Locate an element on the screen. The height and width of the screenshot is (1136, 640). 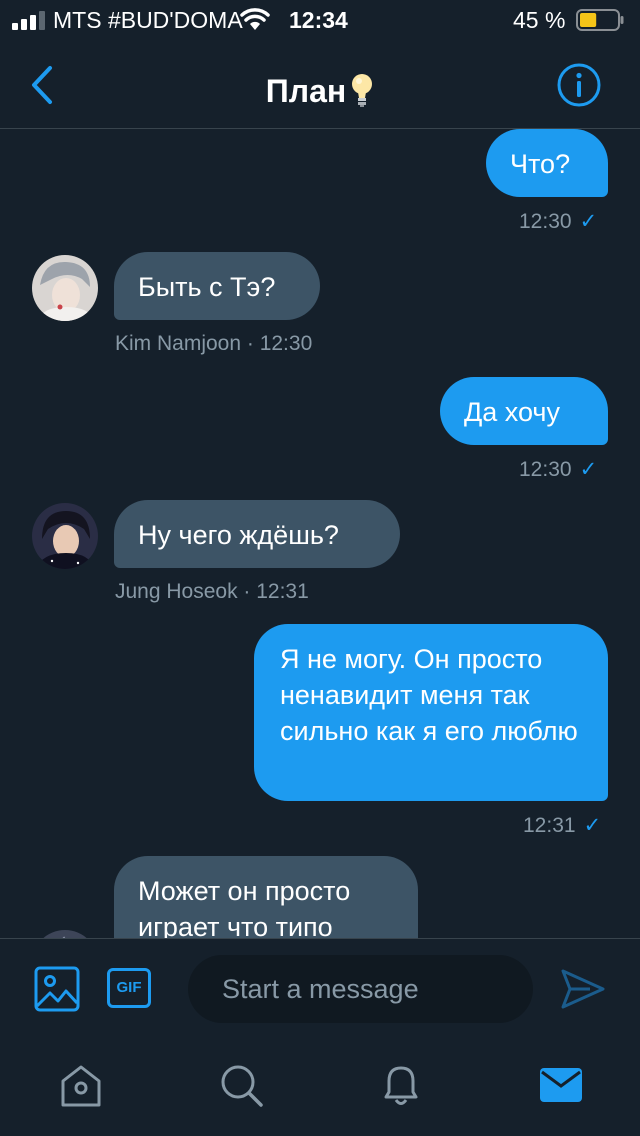
bottom-tab-bar is located at coordinates (320, 1087).